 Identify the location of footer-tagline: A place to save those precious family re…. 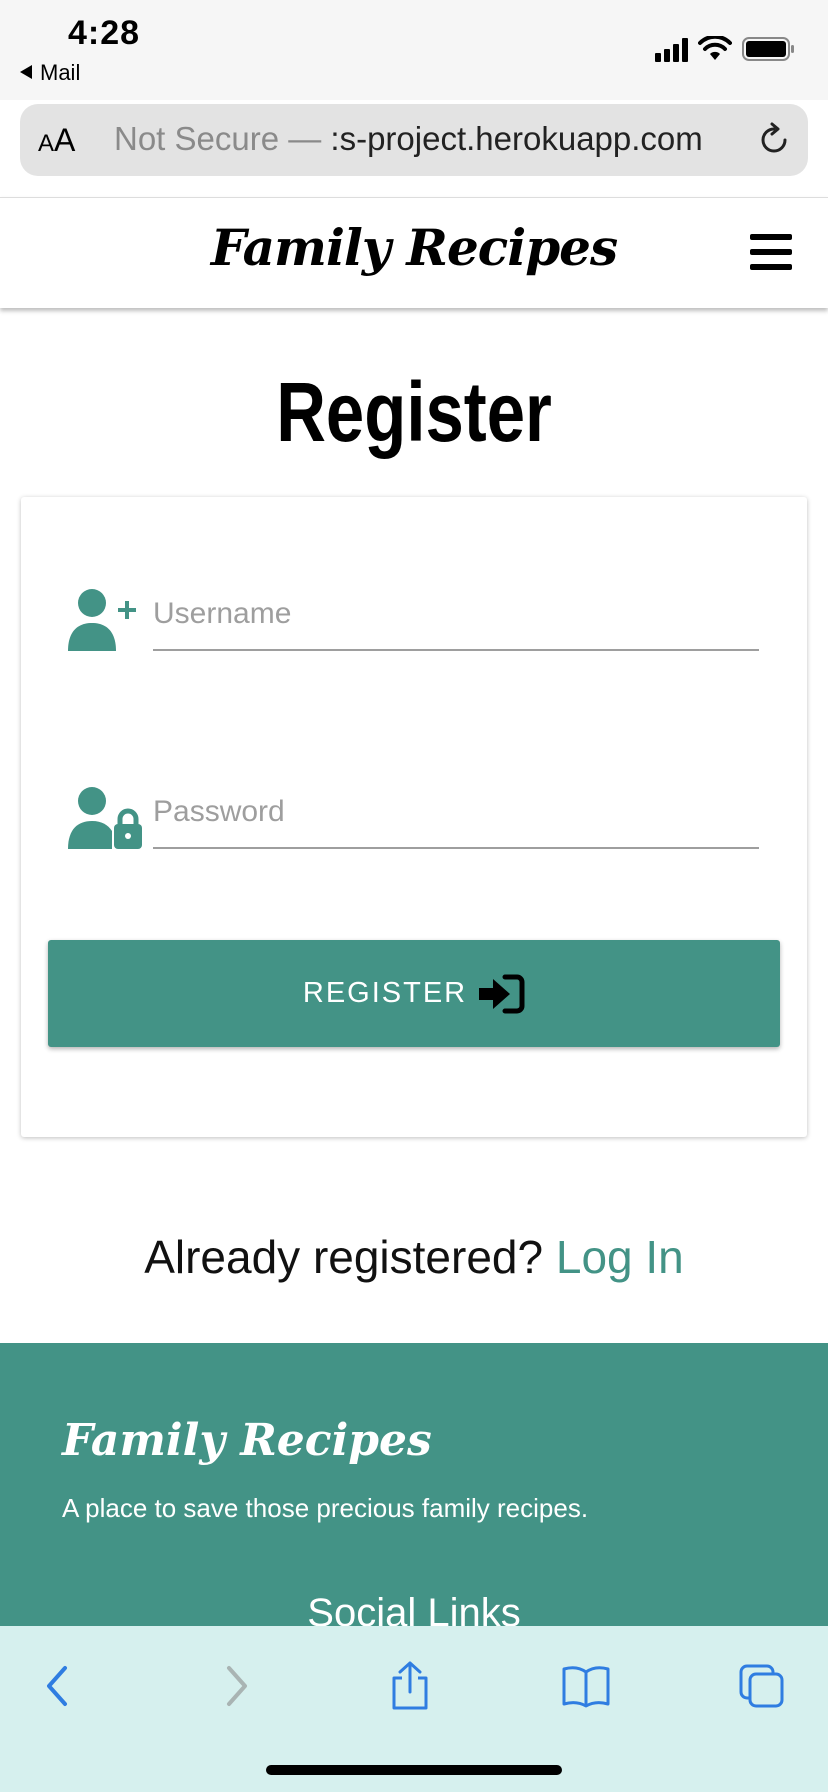
(325, 1508).